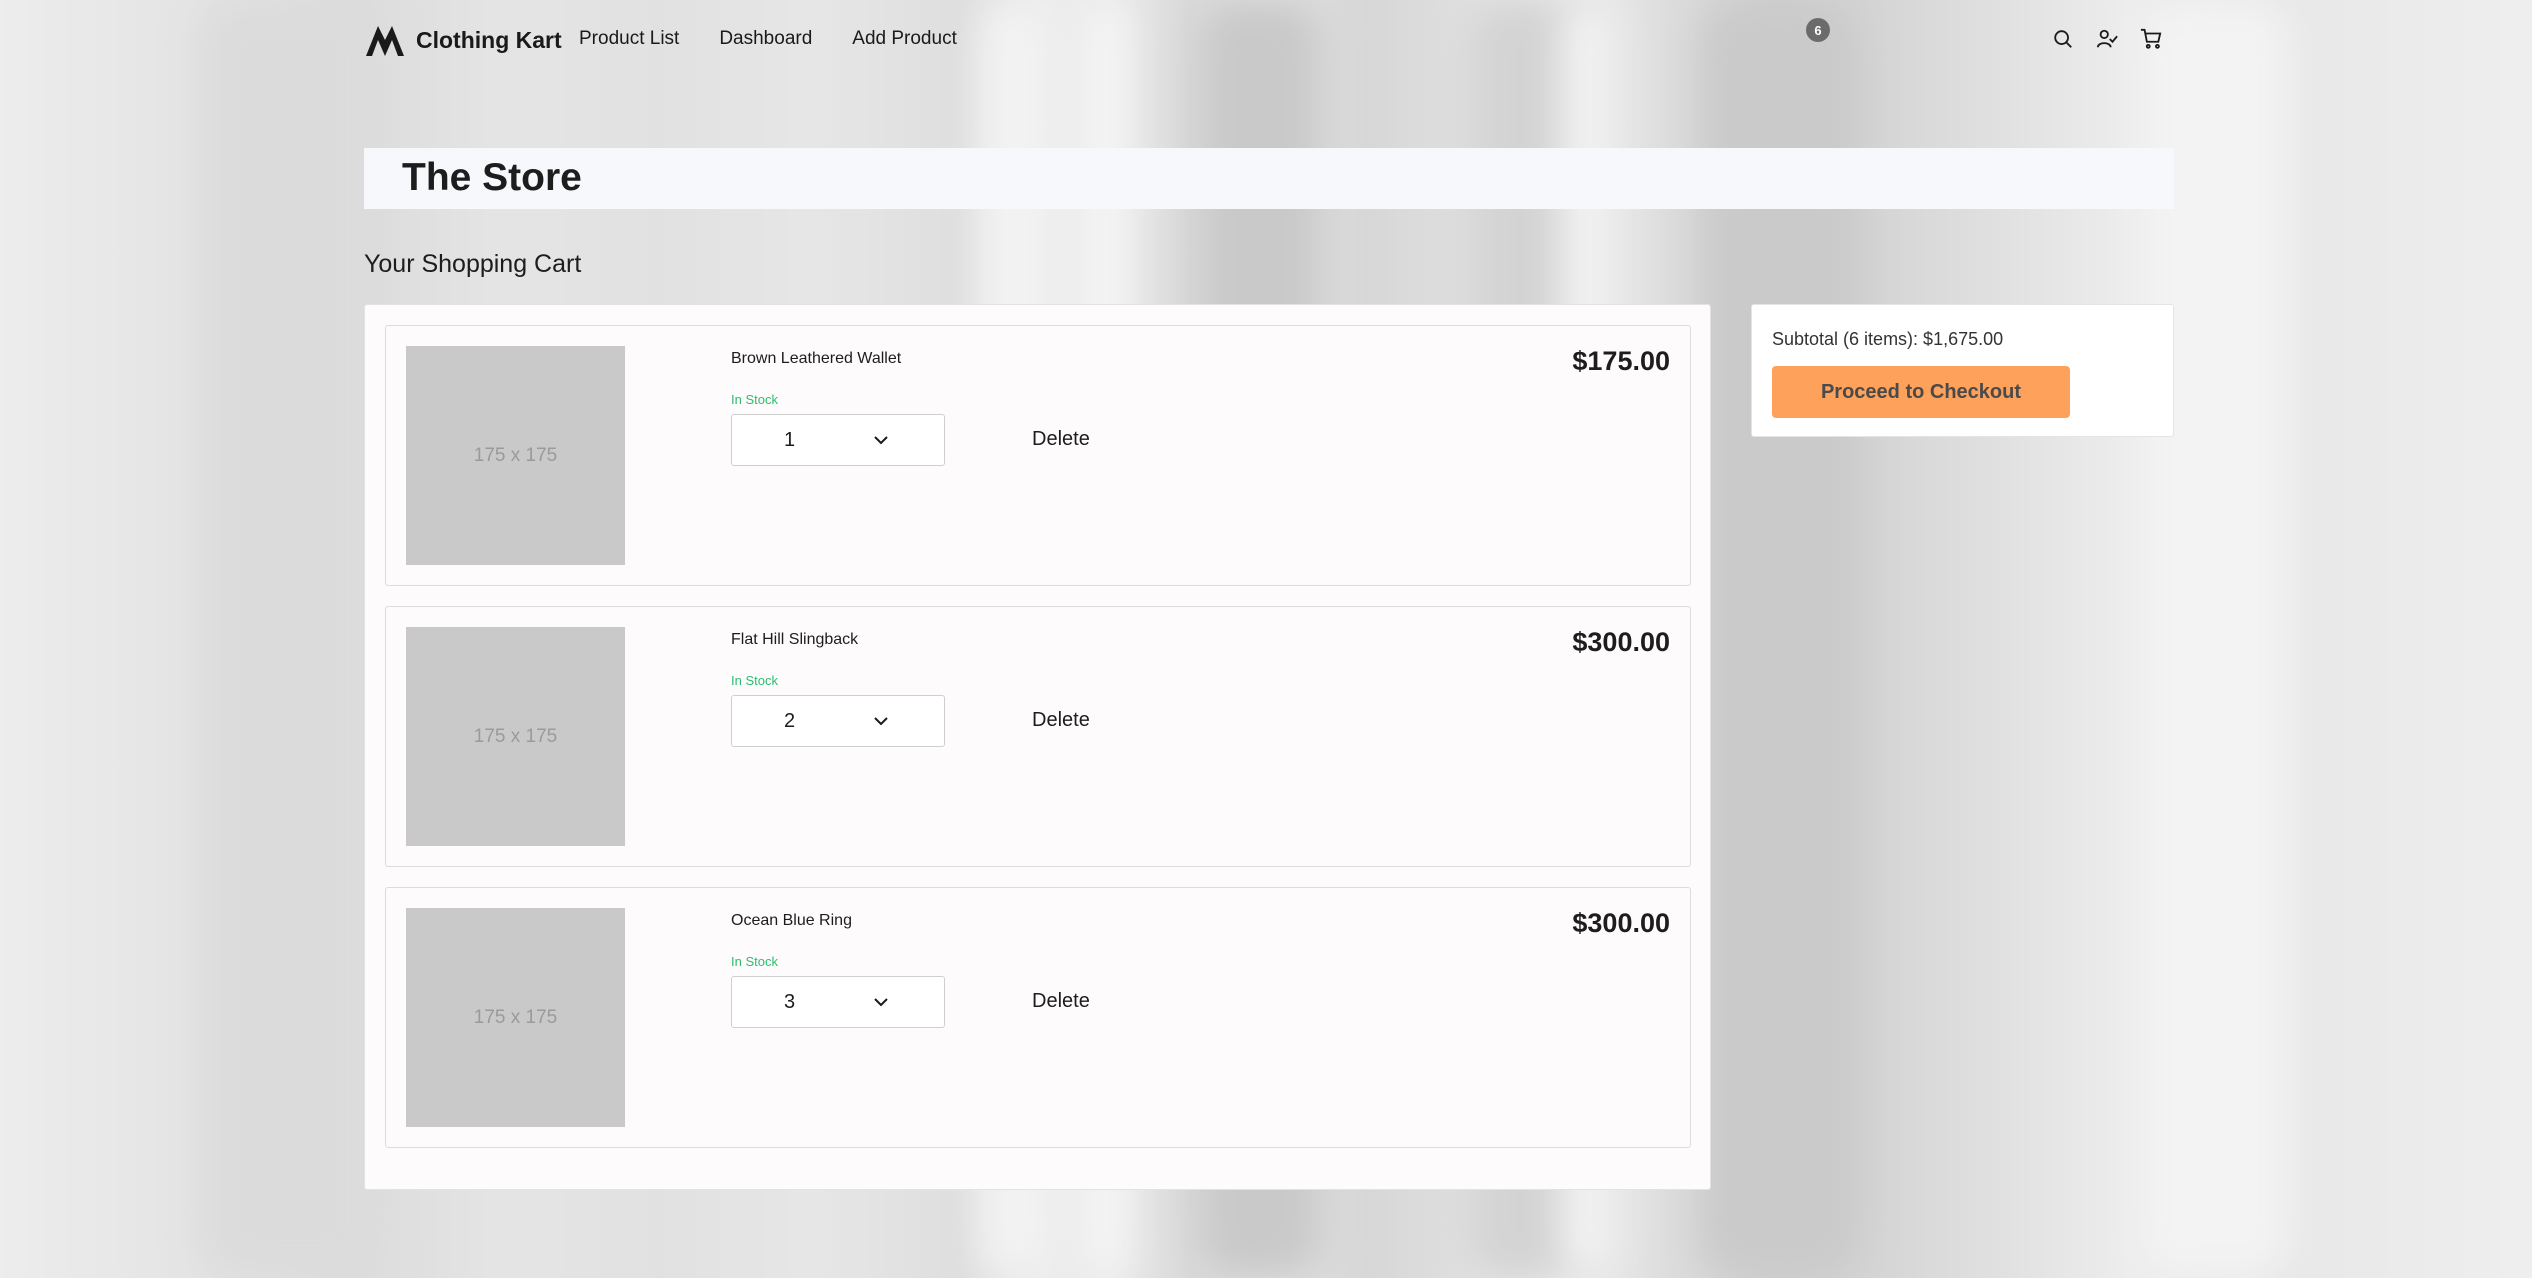 This screenshot has height=1278, width=2532. I want to click on search-icon, so click(2063, 39).